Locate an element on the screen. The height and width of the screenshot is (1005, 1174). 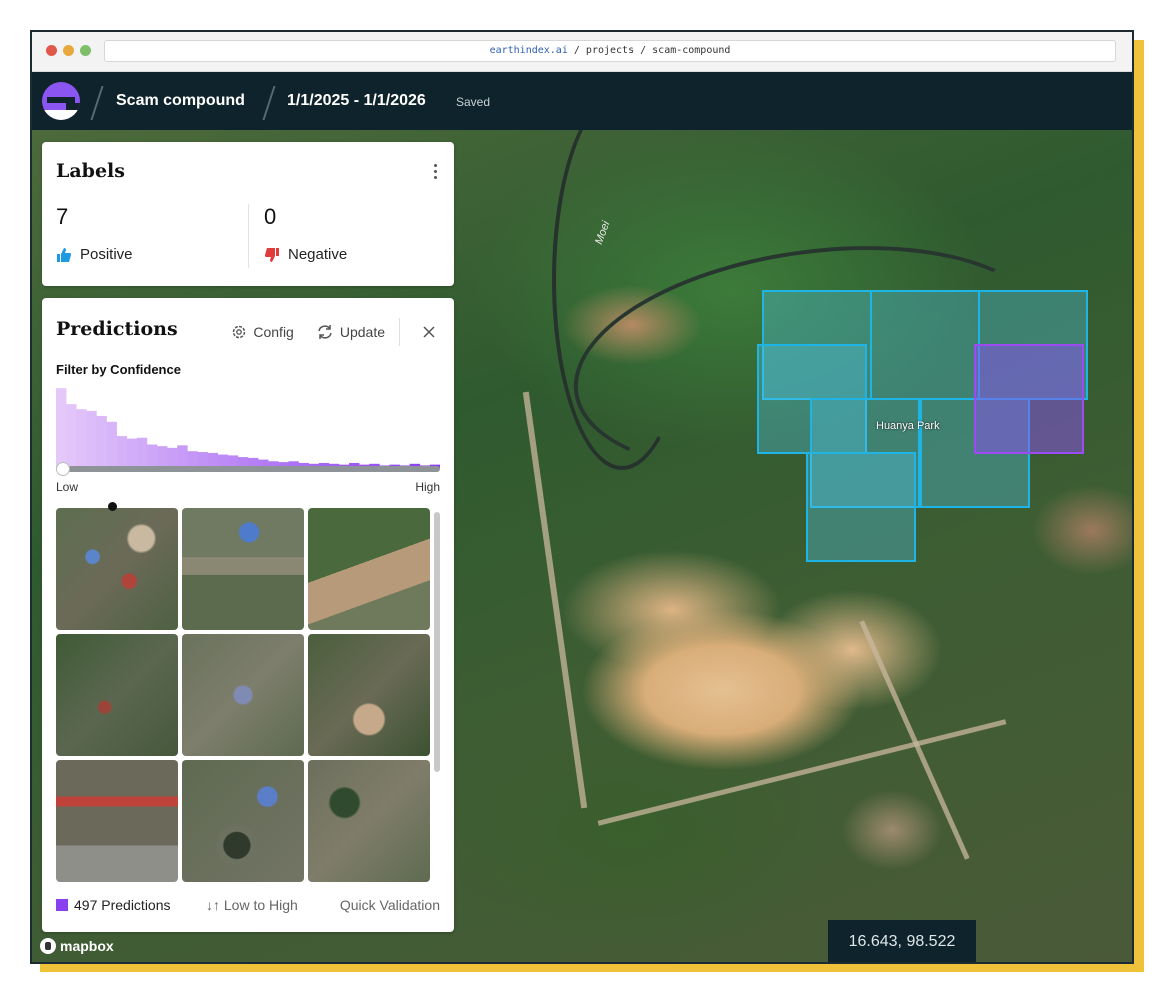
positive-labels-button: Positive is located at coordinates (94, 254).